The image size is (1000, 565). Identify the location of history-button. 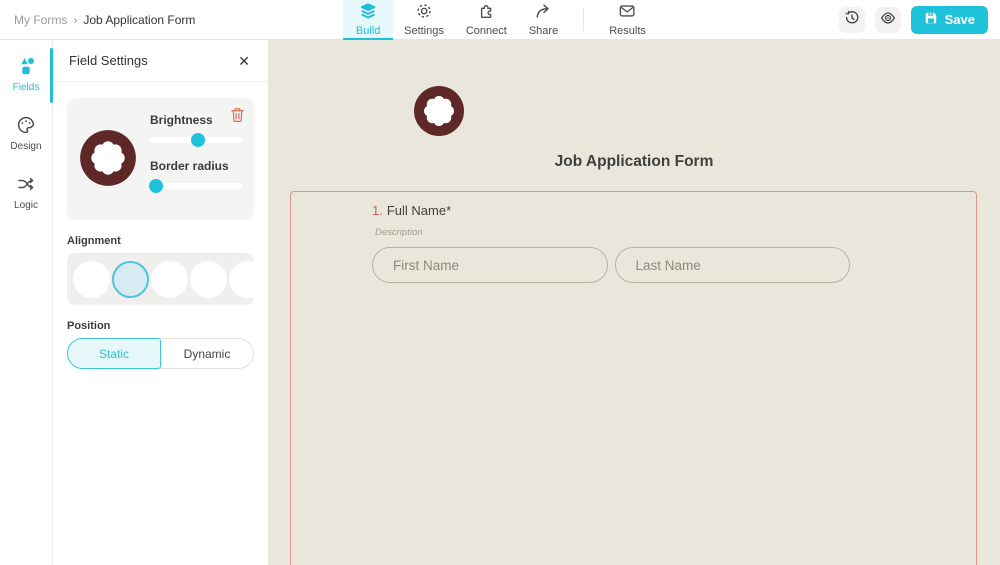
(851, 19).